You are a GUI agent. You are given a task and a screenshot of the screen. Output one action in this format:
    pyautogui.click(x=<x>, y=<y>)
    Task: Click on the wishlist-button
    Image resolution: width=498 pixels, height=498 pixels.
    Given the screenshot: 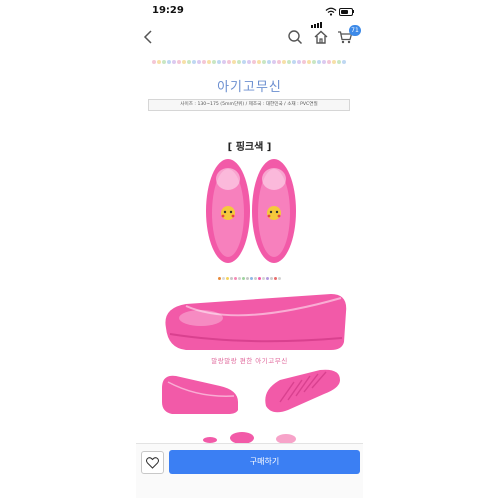 What is the action you would take?
    pyautogui.click(x=152, y=462)
    